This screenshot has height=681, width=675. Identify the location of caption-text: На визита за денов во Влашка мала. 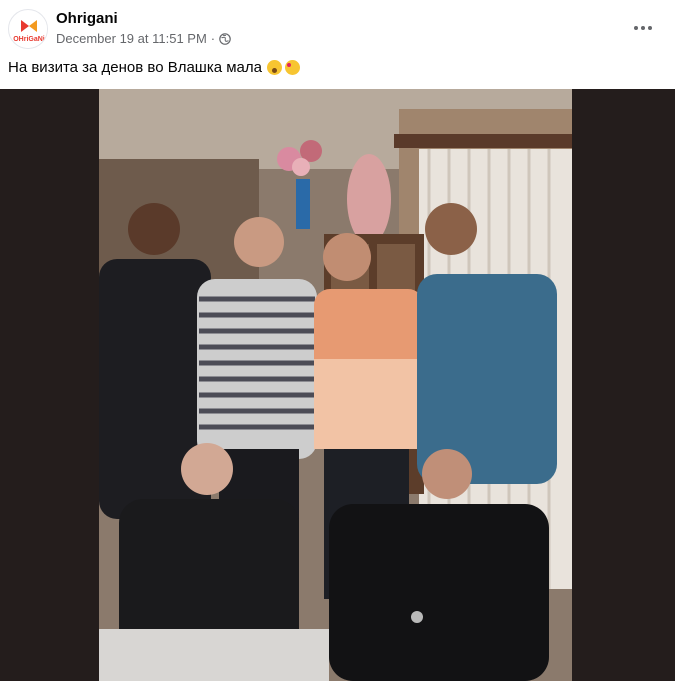
(135, 67).